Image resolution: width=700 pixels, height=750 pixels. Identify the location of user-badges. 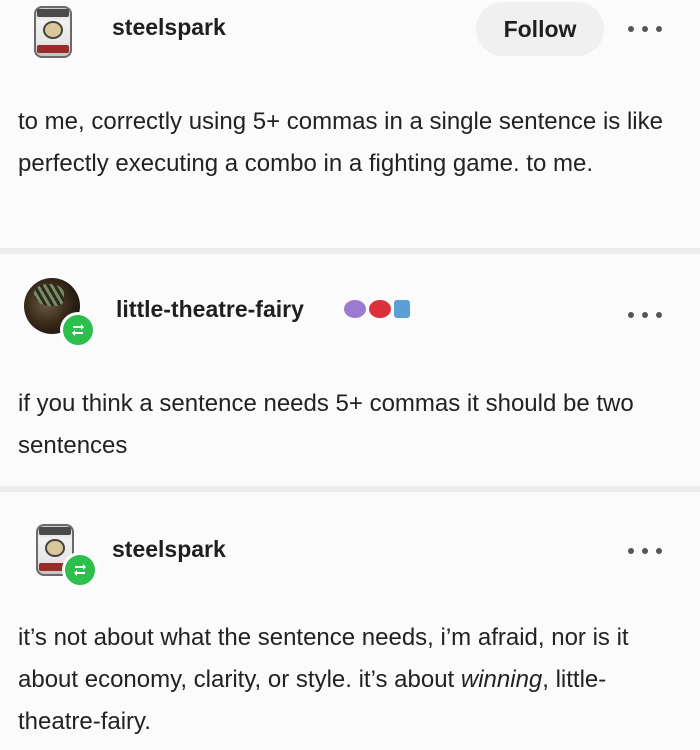
(377, 309).